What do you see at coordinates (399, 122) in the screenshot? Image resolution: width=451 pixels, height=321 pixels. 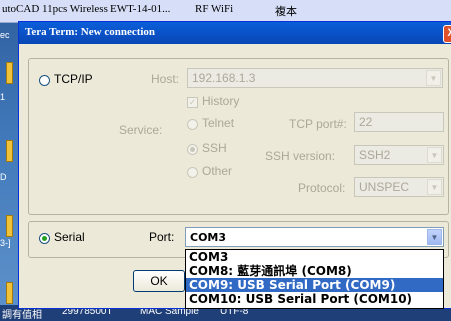 I see `tcp-port-input: 22` at bounding box center [399, 122].